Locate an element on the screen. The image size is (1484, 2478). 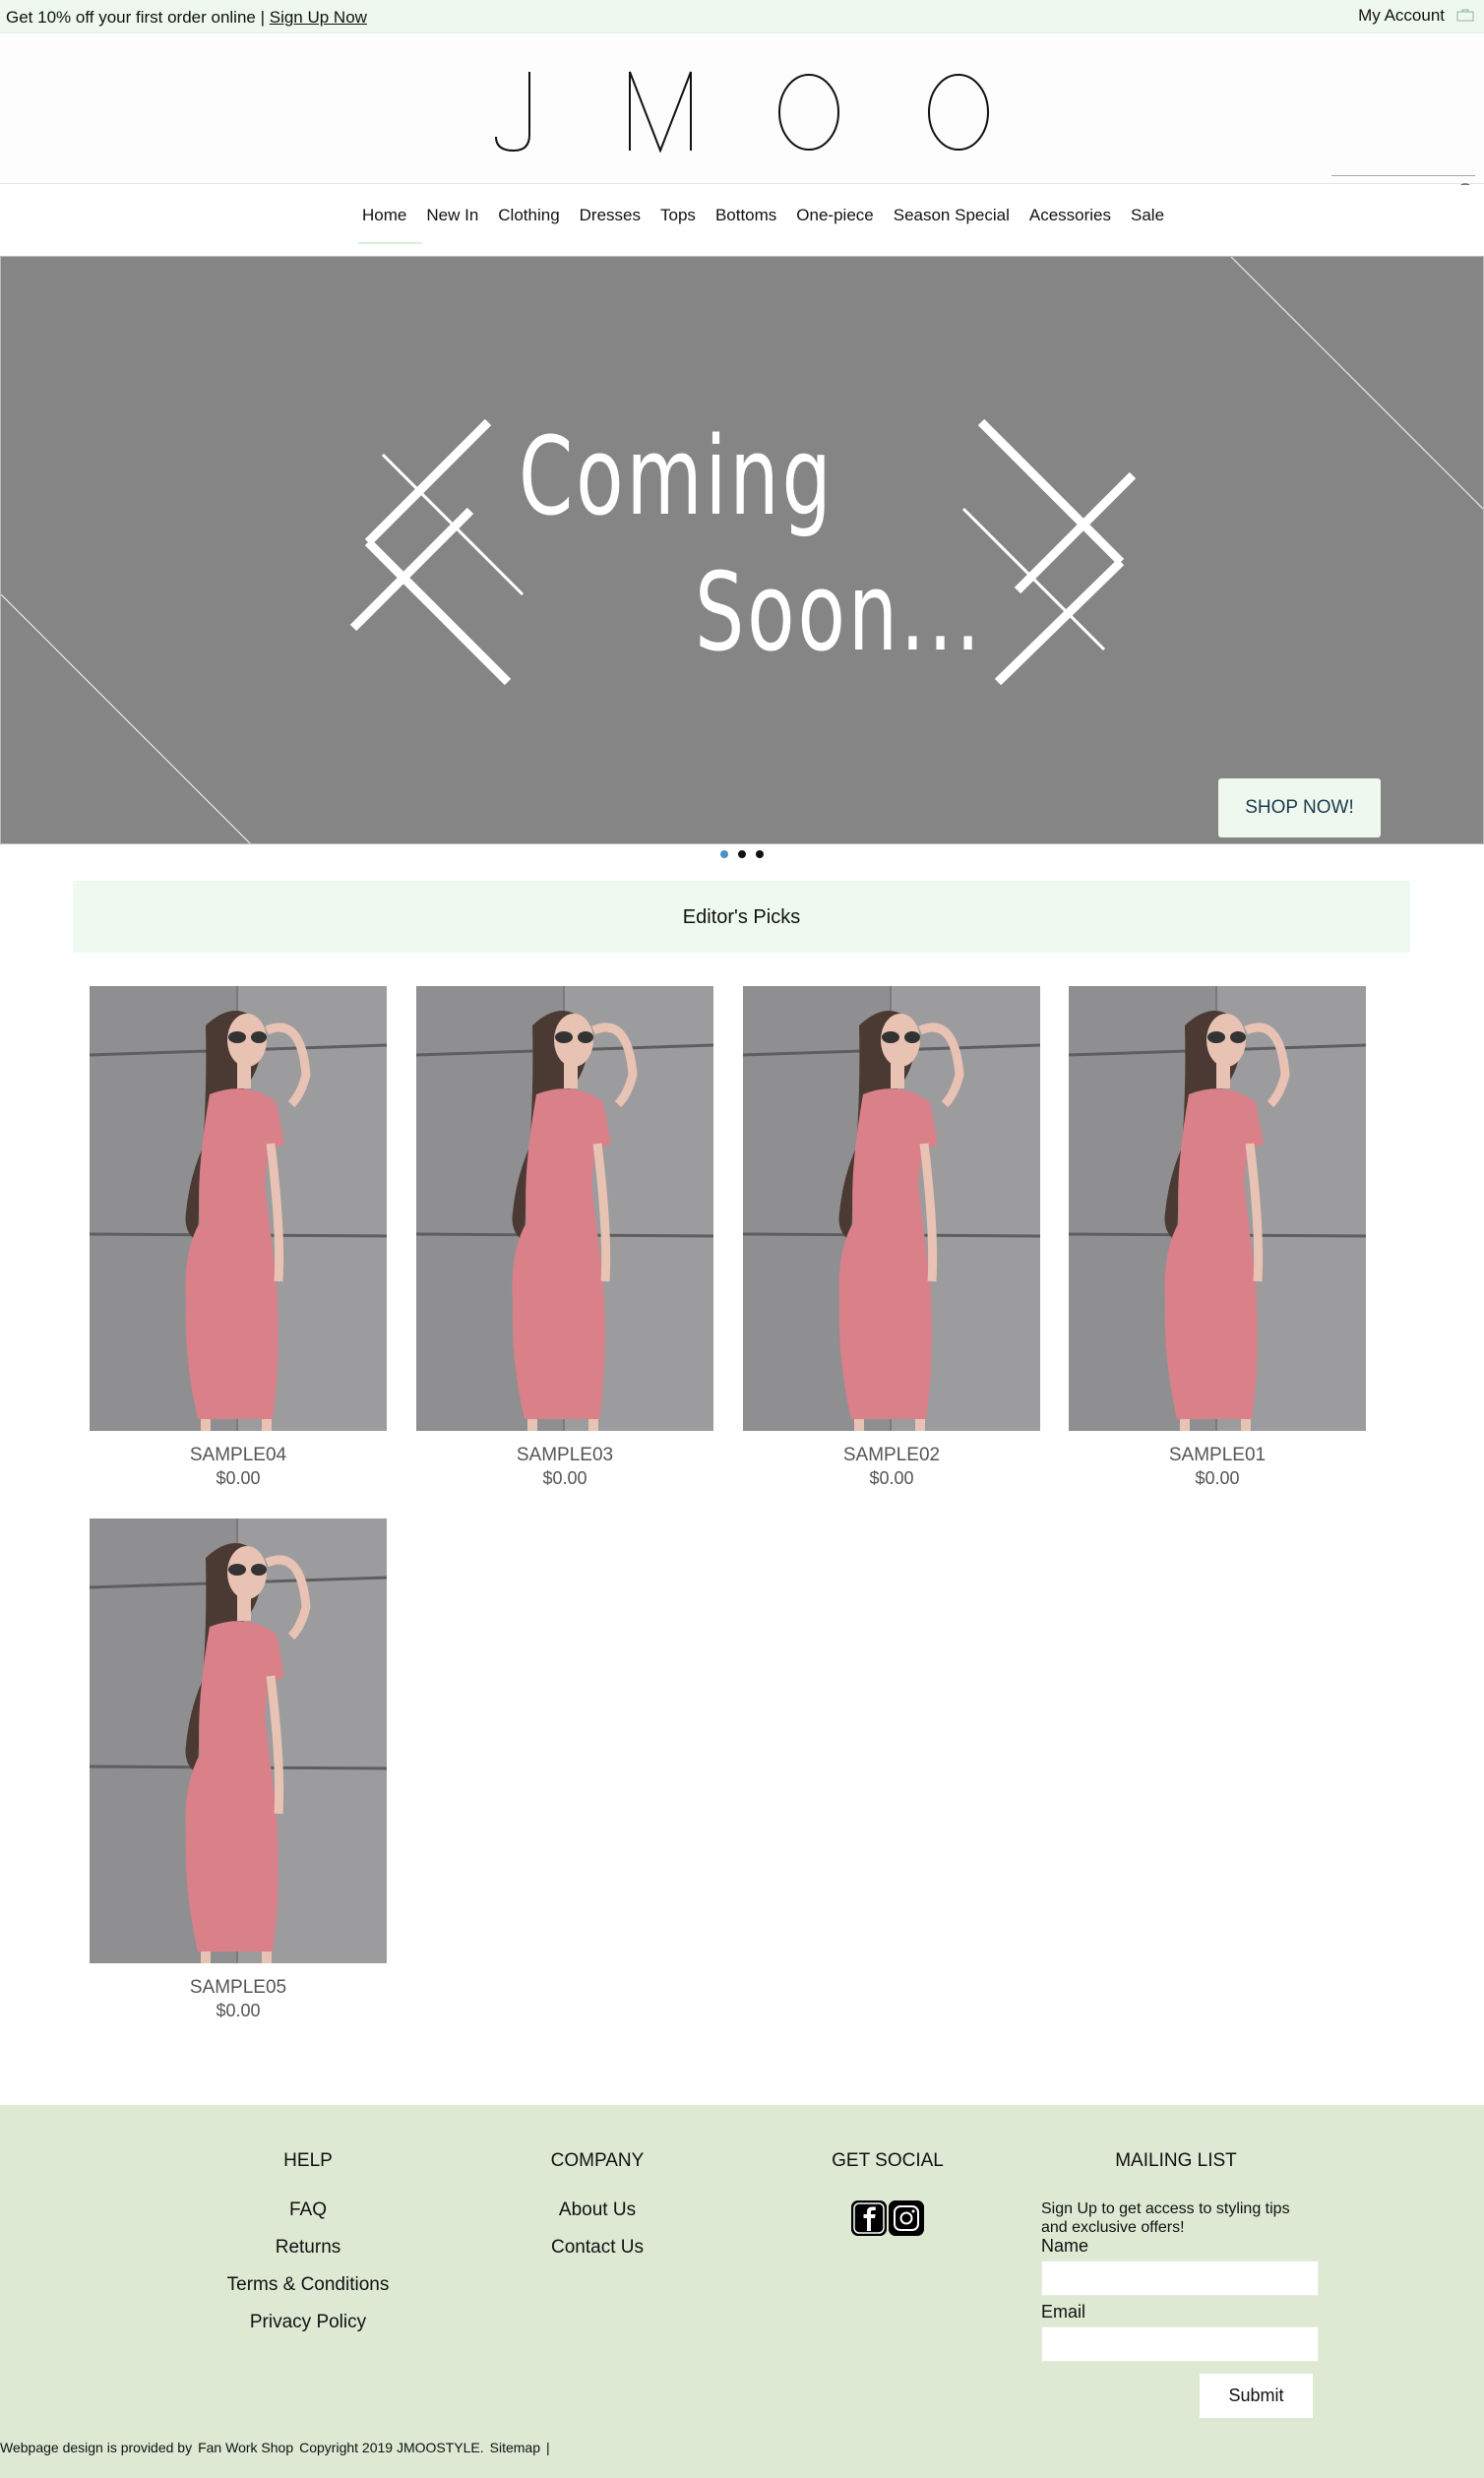
shopping-bag-icon is located at coordinates (1465, 15).